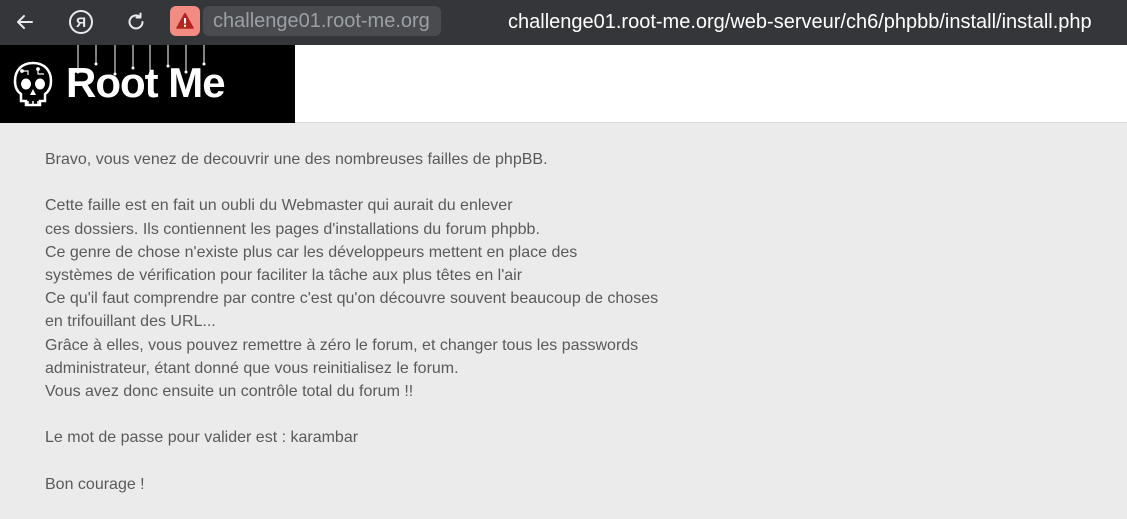 The image size is (1127, 519). I want to click on closing-text: Bon courage !, so click(95, 484).